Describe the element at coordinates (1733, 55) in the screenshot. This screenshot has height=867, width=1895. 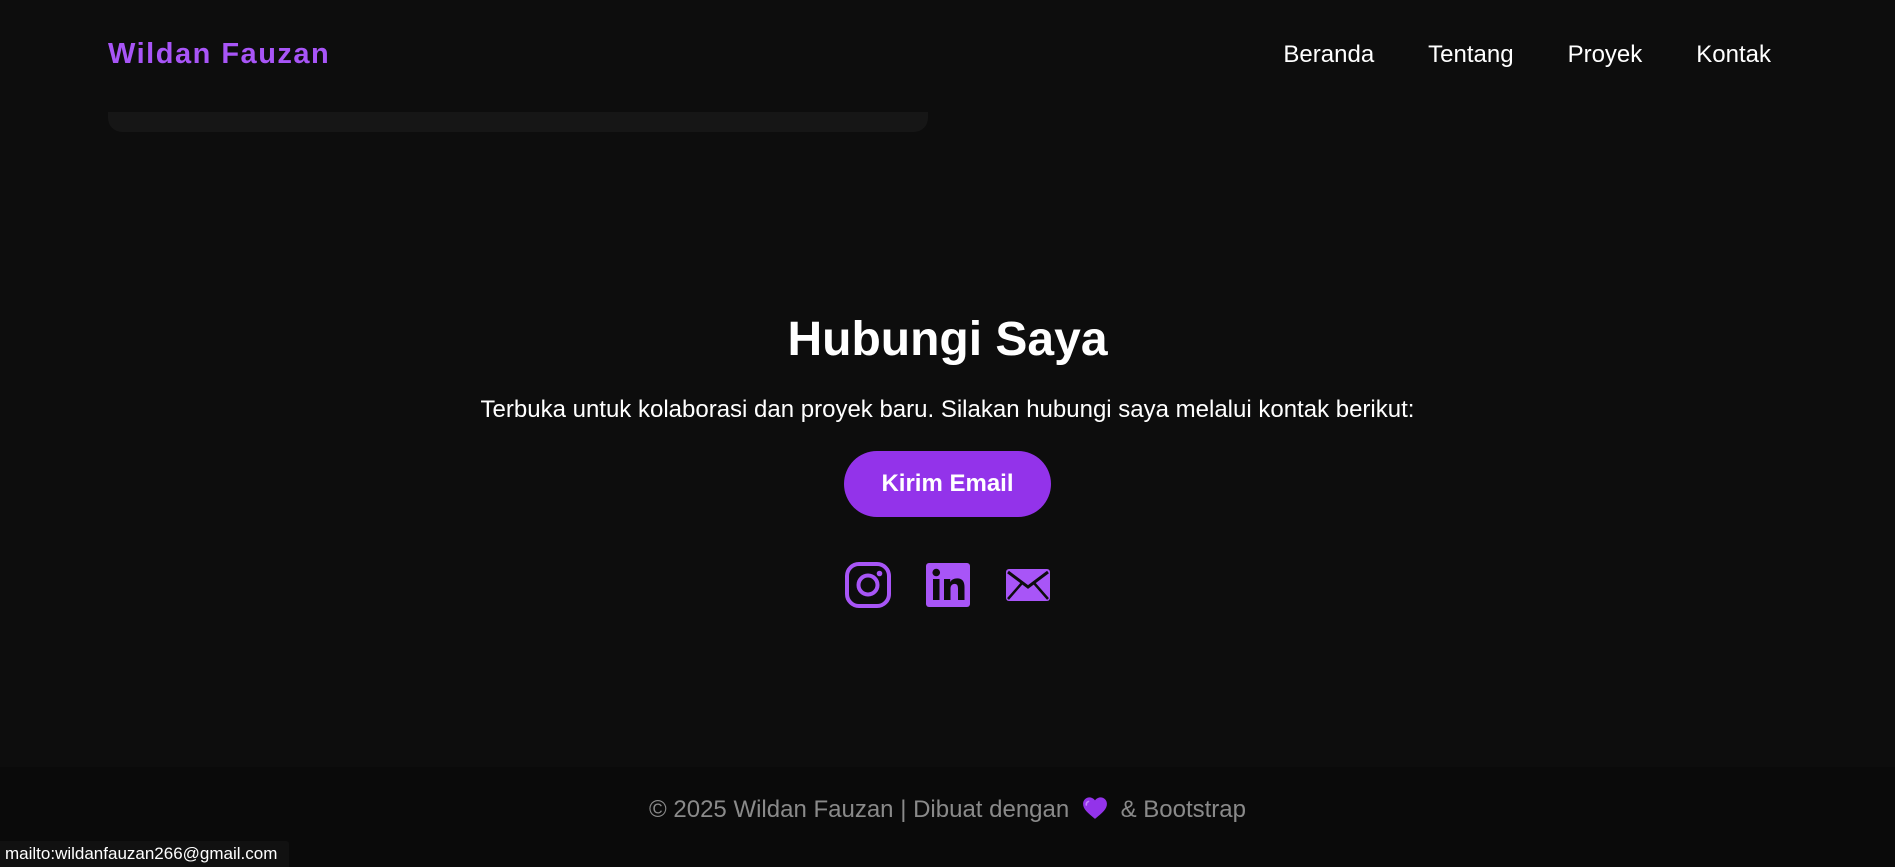
I see `nav-item-kontak: Kontak` at that location.